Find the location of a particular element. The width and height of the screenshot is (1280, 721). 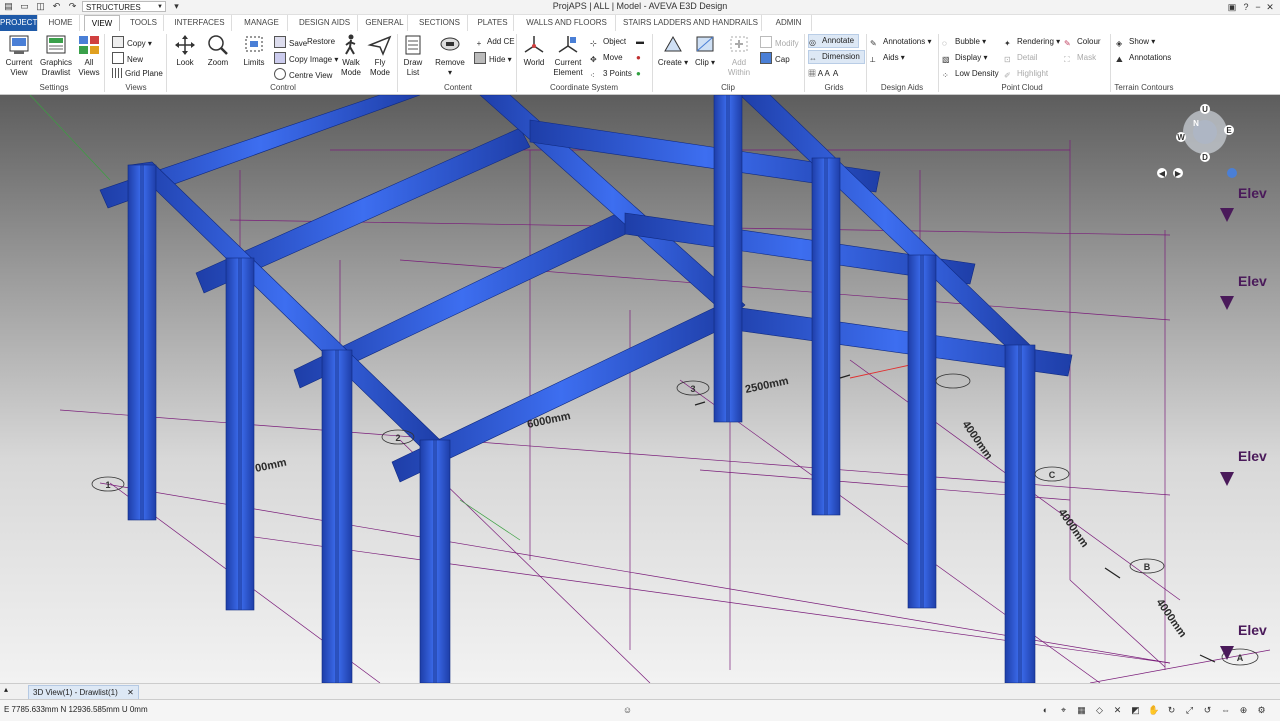

create-clip-button: Create ▾ is located at coordinates (673, 50).